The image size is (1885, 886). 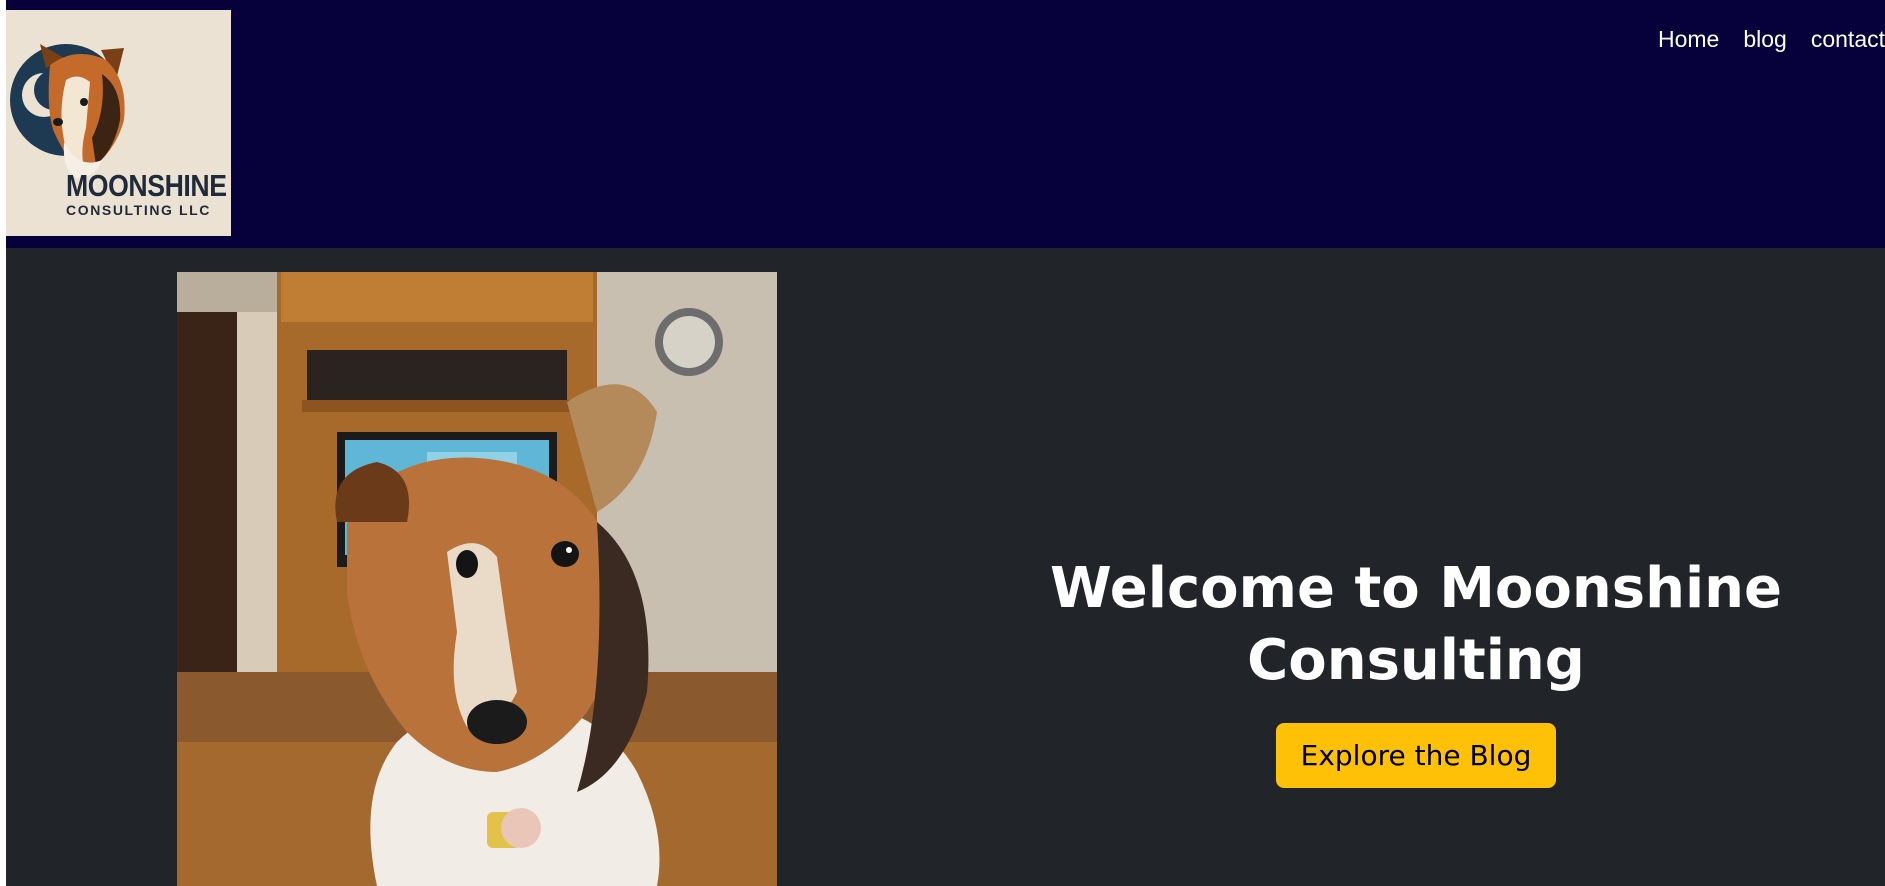 I want to click on main-nav: Home blog contact, so click(x=1771, y=39).